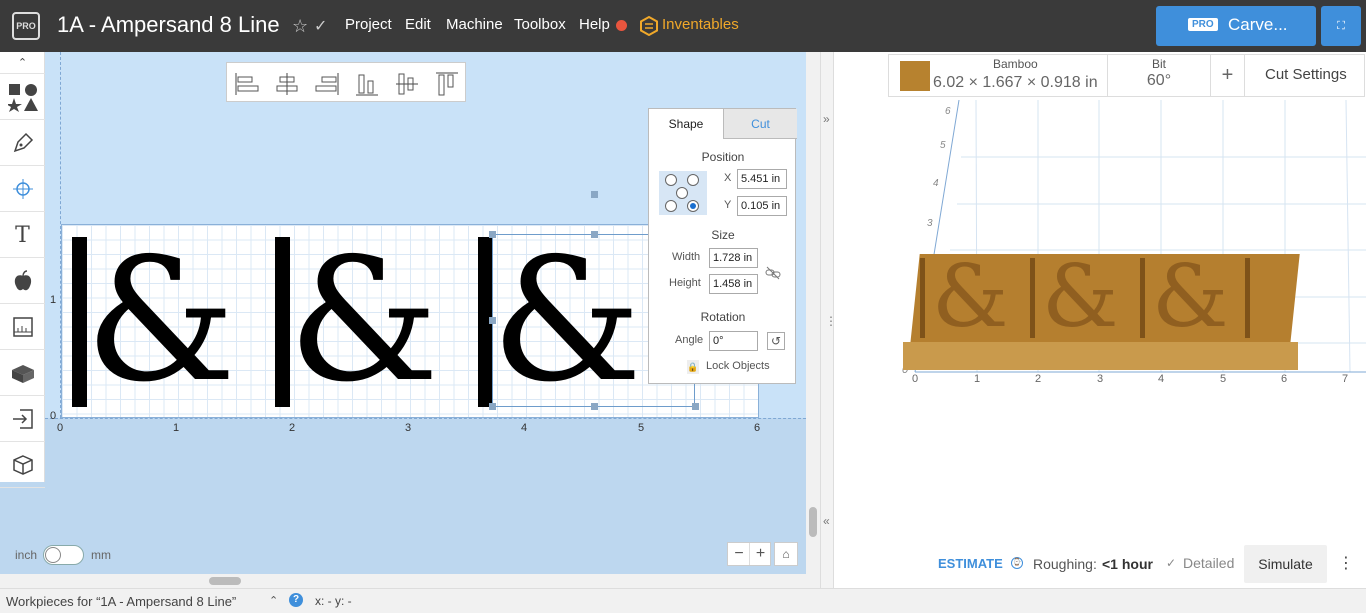  What do you see at coordinates (733, 258) in the screenshot?
I see `width-input: 1.728 in` at bounding box center [733, 258].